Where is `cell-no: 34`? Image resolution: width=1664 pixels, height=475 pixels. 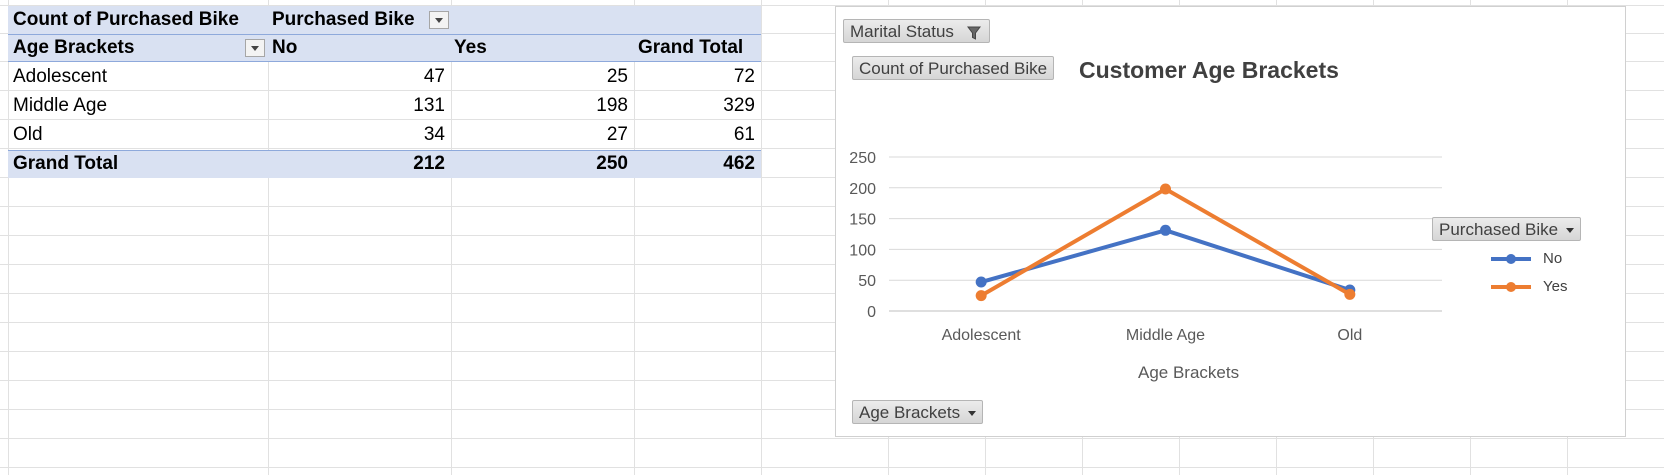 cell-no: 34 is located at coordinates (434, 134).